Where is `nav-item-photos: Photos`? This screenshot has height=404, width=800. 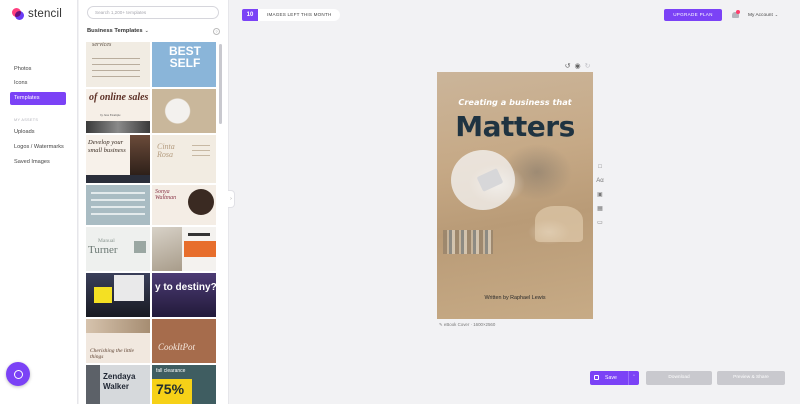
nav-item-photos: Photos is located at coordinates (38, 69).